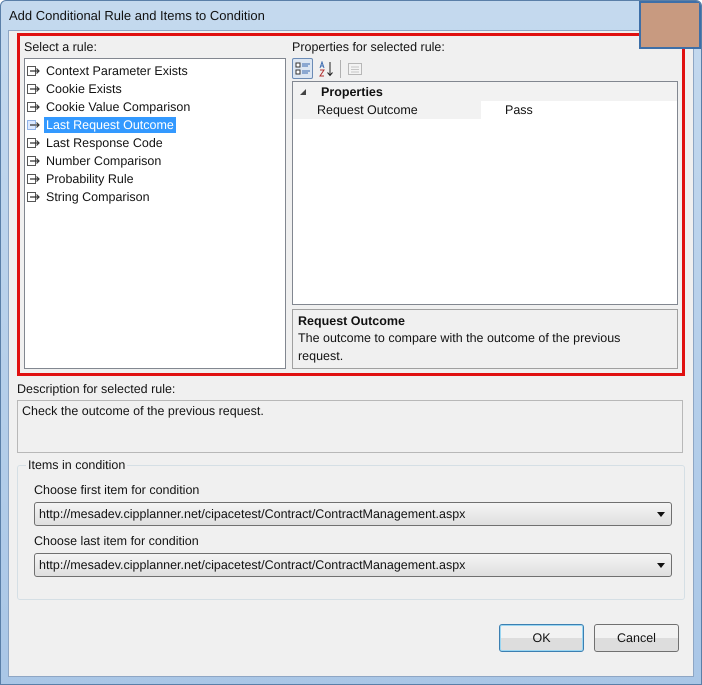 This screenshot has width=702, height=685. I want to click on help-text: The outcome to compare with the outcome of the previous request., so click(460, 347).